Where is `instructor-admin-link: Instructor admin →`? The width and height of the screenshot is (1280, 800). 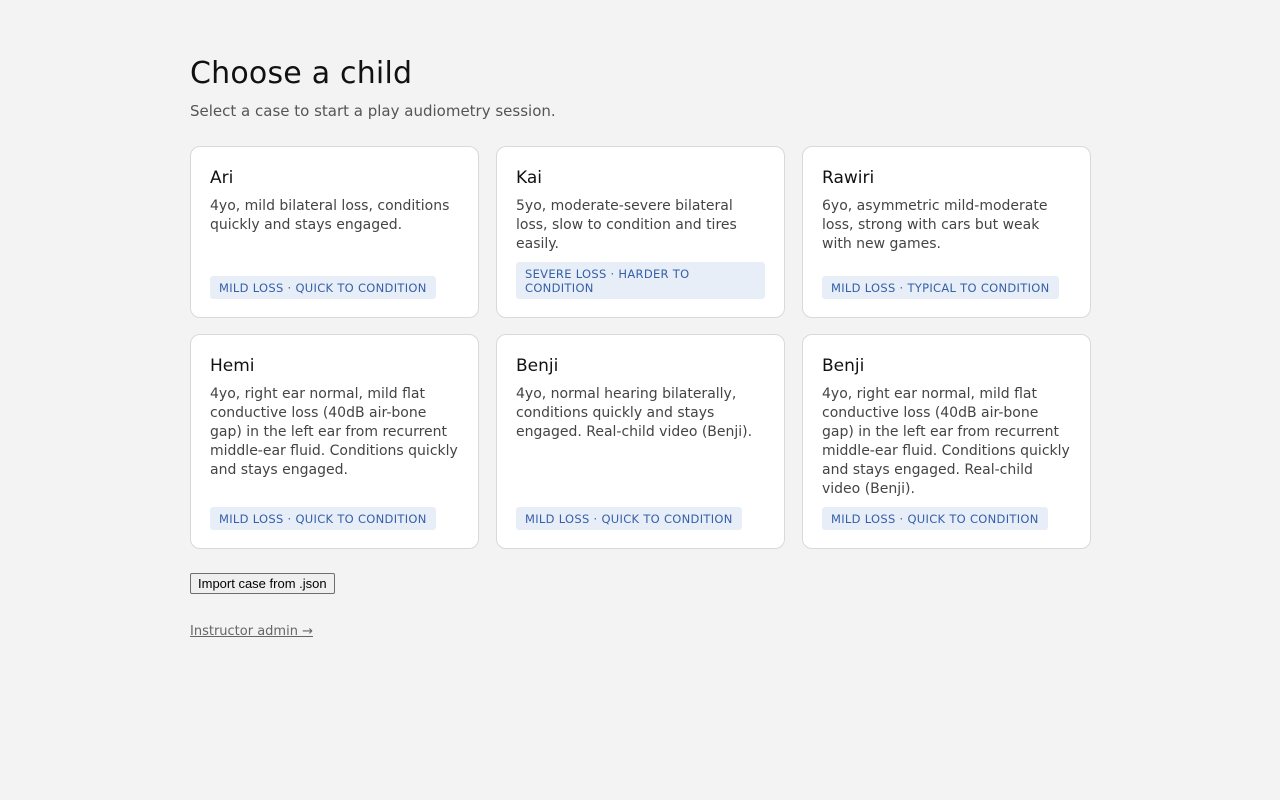
instructor-admin-link: Instructor admin → is located at coordinates (251, 631).